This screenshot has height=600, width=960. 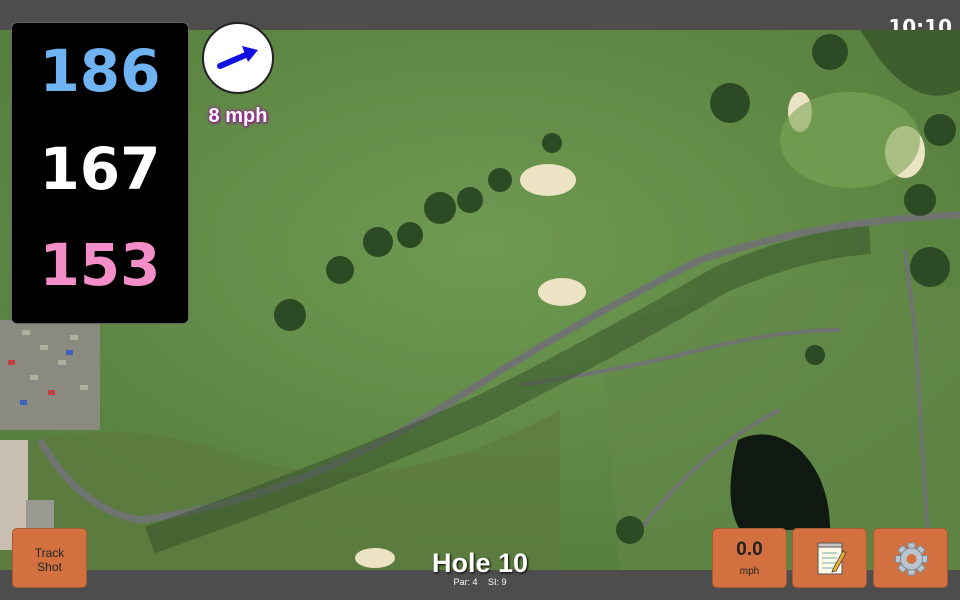 I want to click on gear-icon, so click(x=911, y=559).